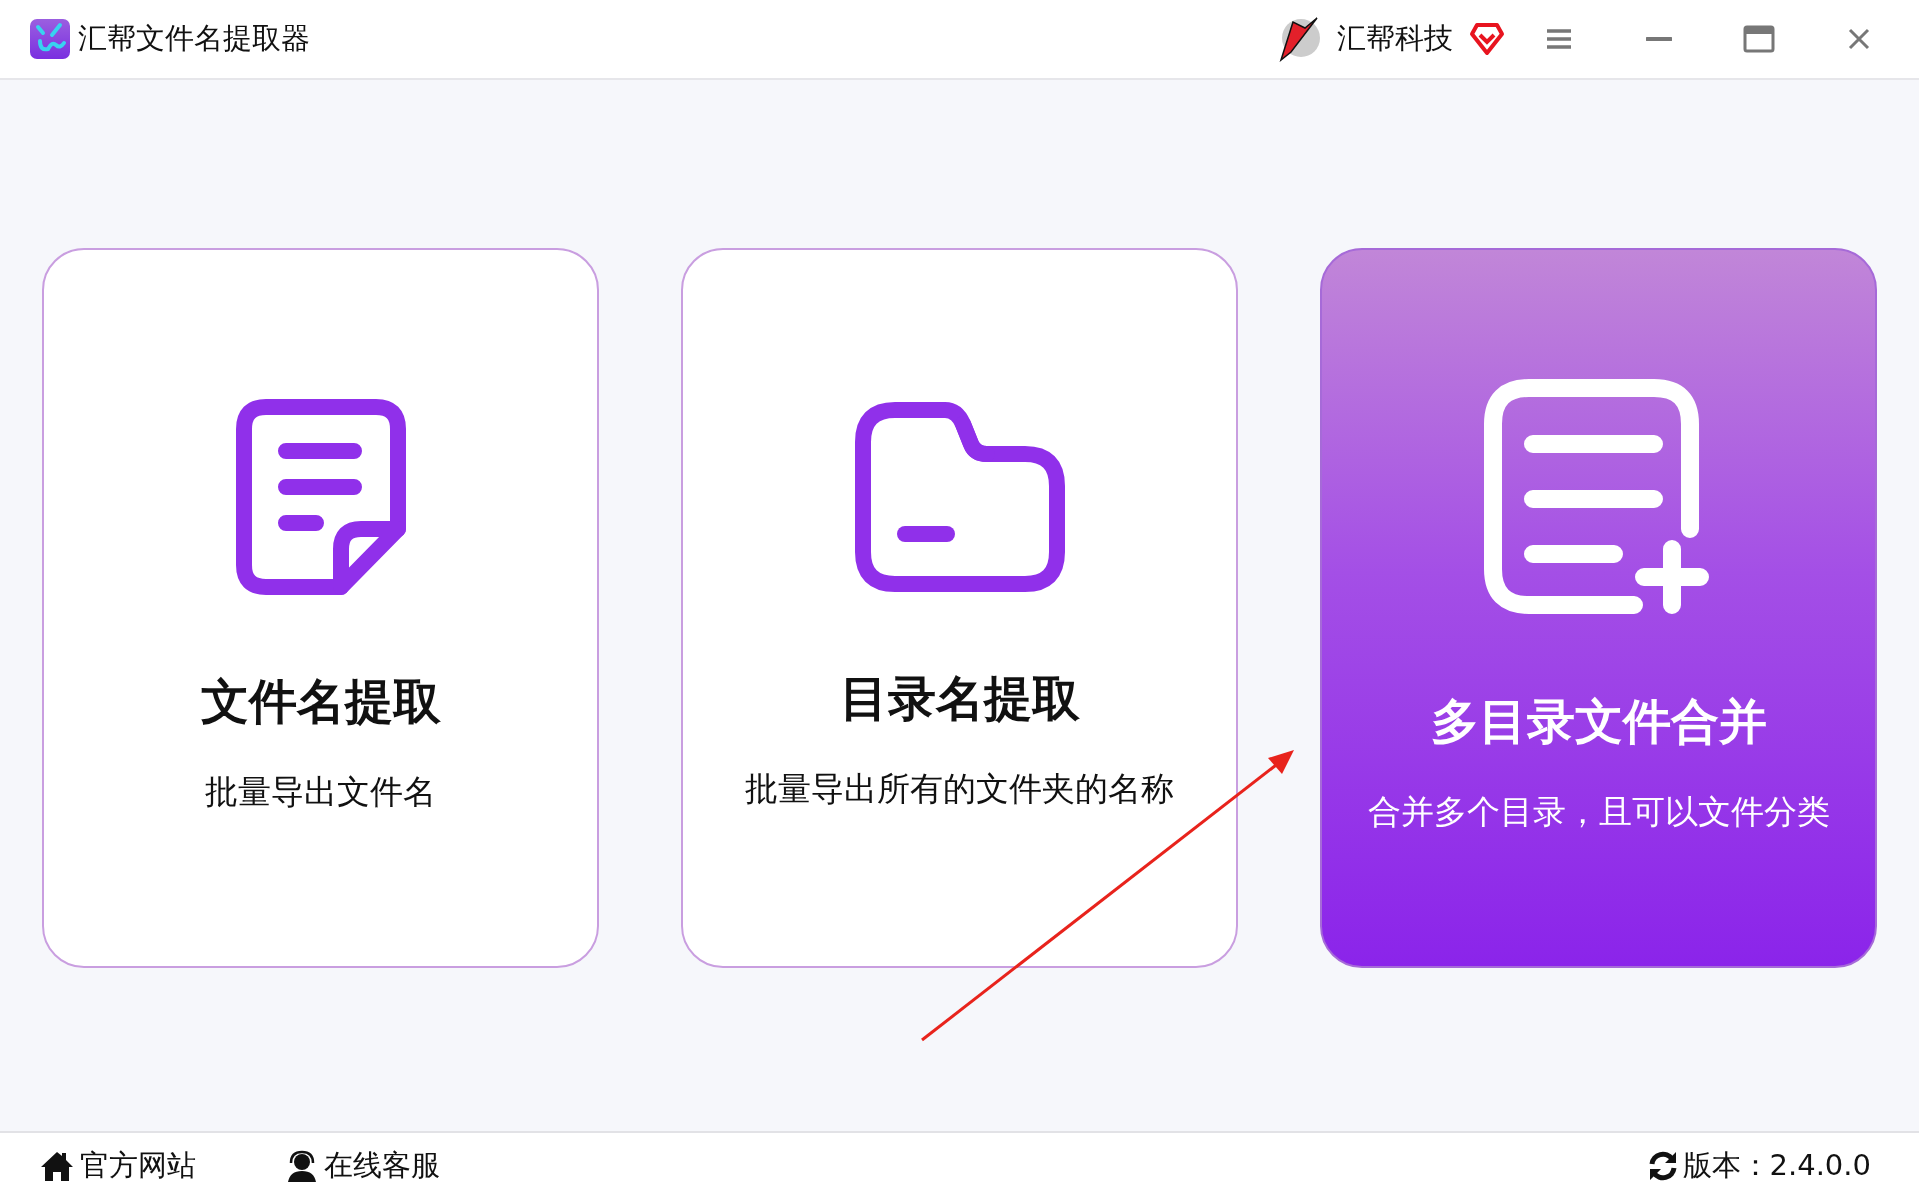 The image size is (1919, 1199). What do you see at coordinates (50, 39) in the screenshot?
I see `app-logo-icon` at bounding box center [50, 39].